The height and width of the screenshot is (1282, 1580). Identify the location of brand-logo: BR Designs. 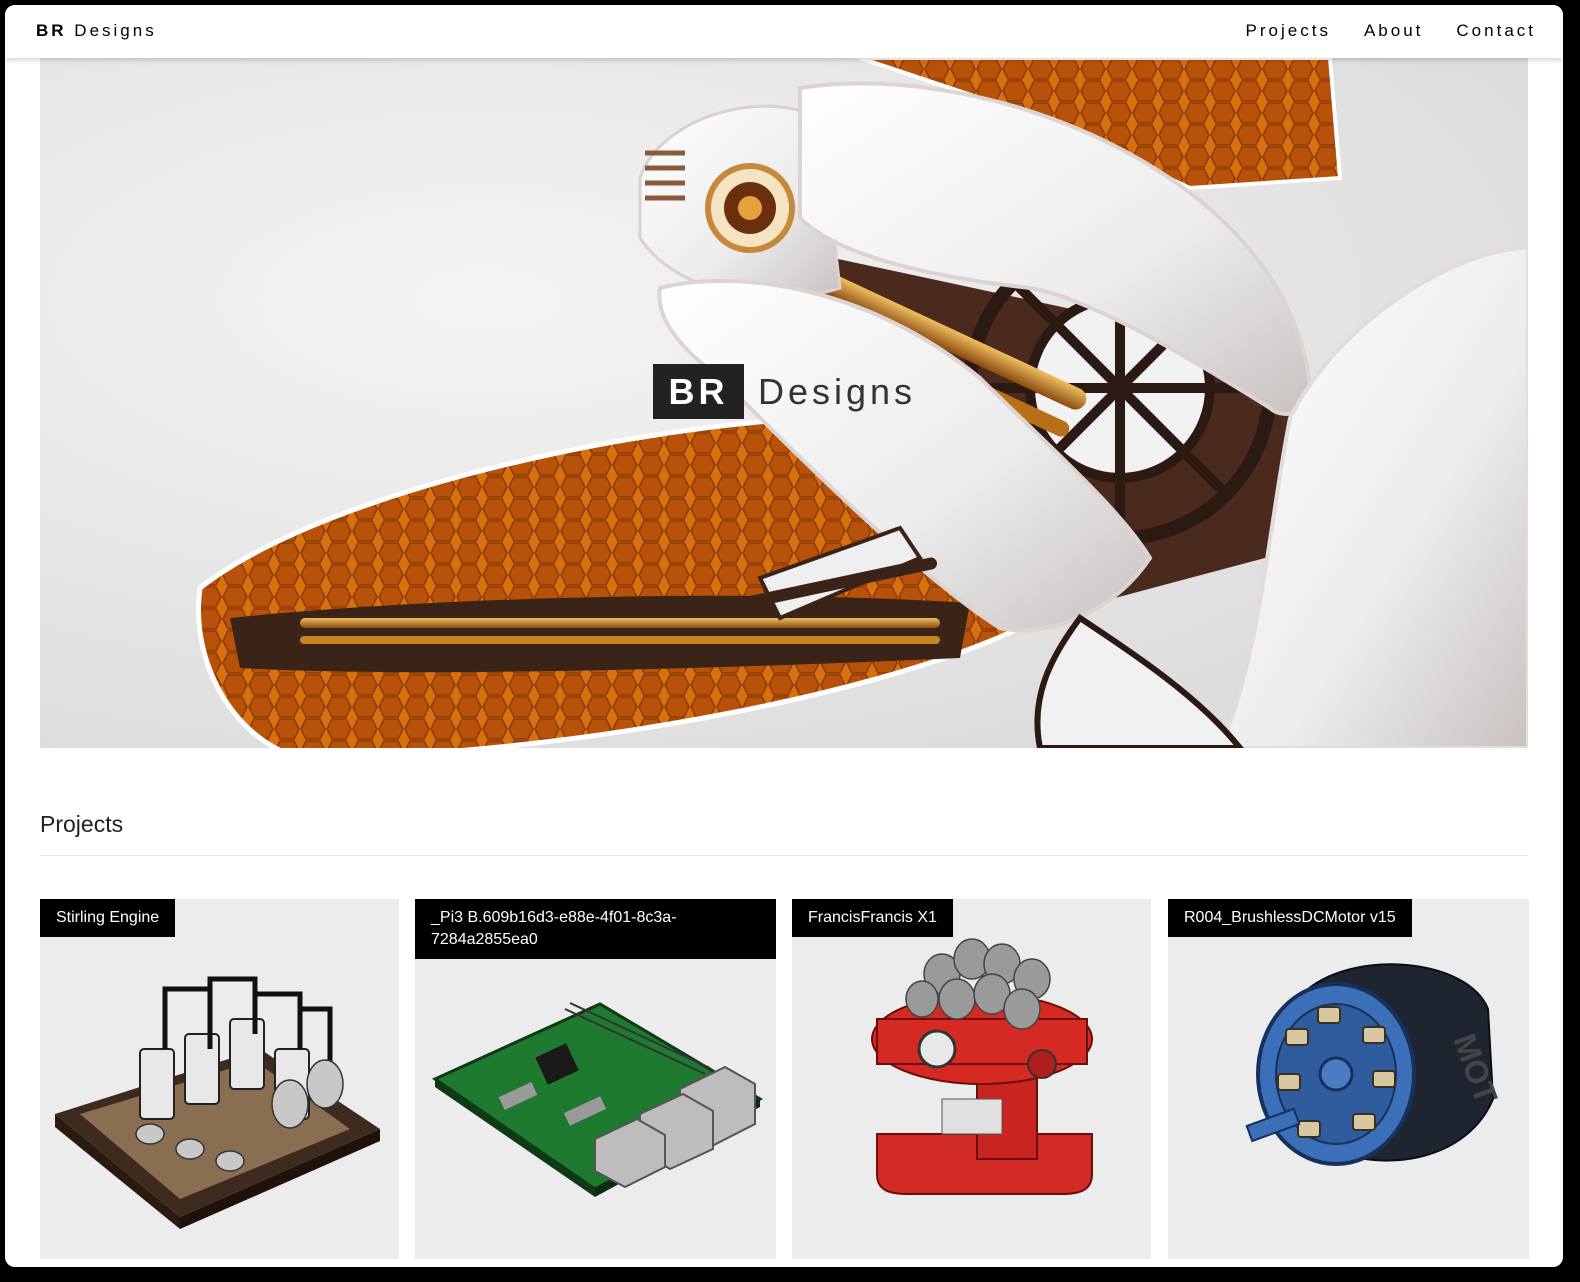
(96, 31).